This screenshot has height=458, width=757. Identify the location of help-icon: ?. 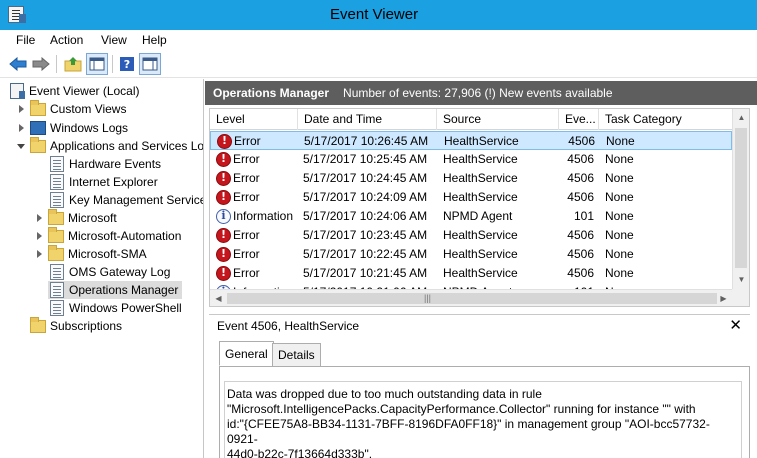
(127, 64).